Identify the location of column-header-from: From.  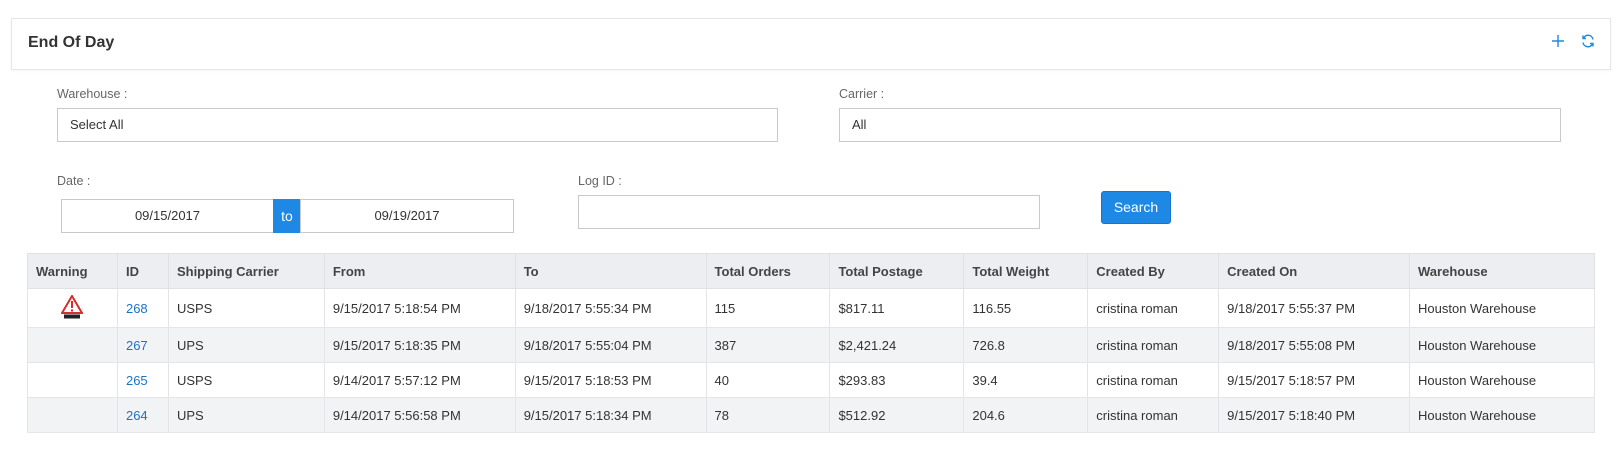
(419, 271).